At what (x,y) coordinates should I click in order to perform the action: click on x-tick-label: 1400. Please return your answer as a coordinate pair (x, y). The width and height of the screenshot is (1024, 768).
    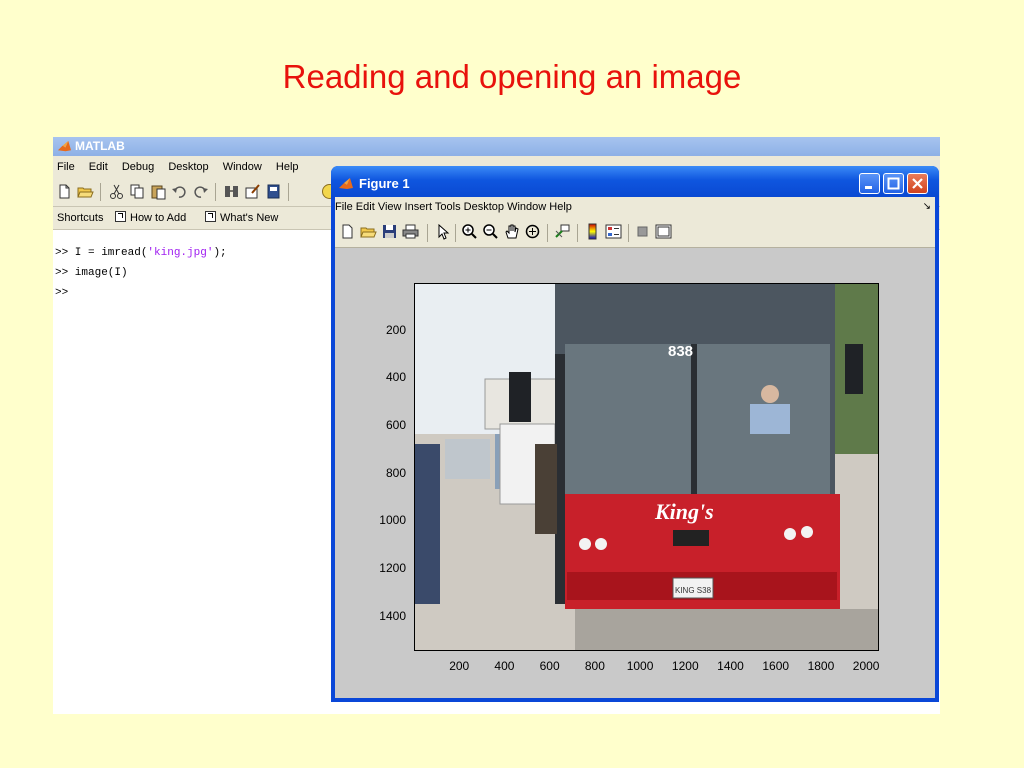
    Looking at the image, I should click on (730, 666).